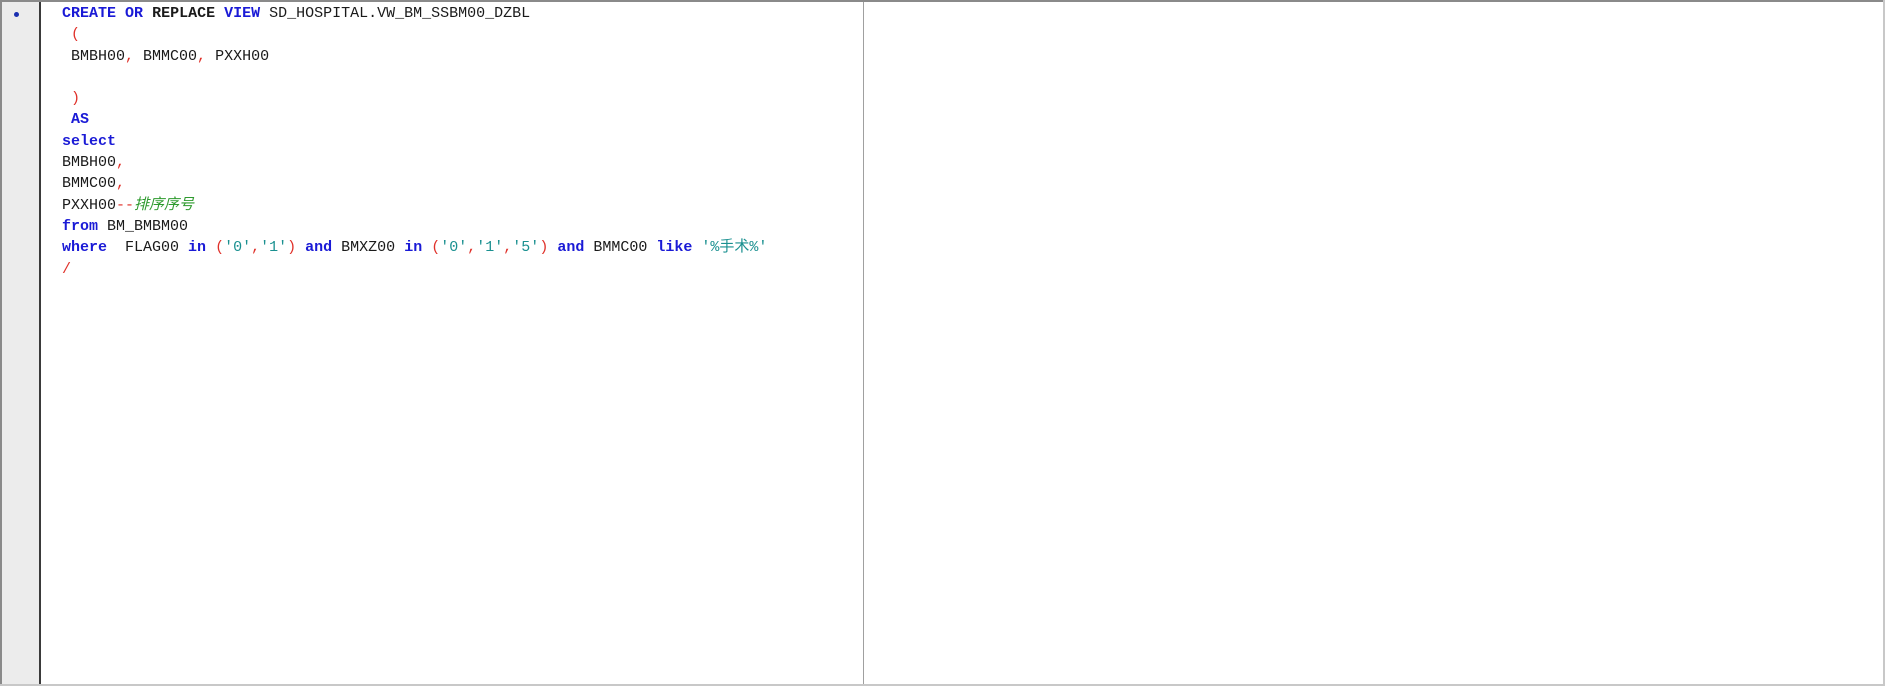 Image resolution: width=1885 pixels, height=686 pixels. What do you see at coordinates (21, 343) in the screenshot?
I see `editor-gutter` at bounding box center [21, 343].